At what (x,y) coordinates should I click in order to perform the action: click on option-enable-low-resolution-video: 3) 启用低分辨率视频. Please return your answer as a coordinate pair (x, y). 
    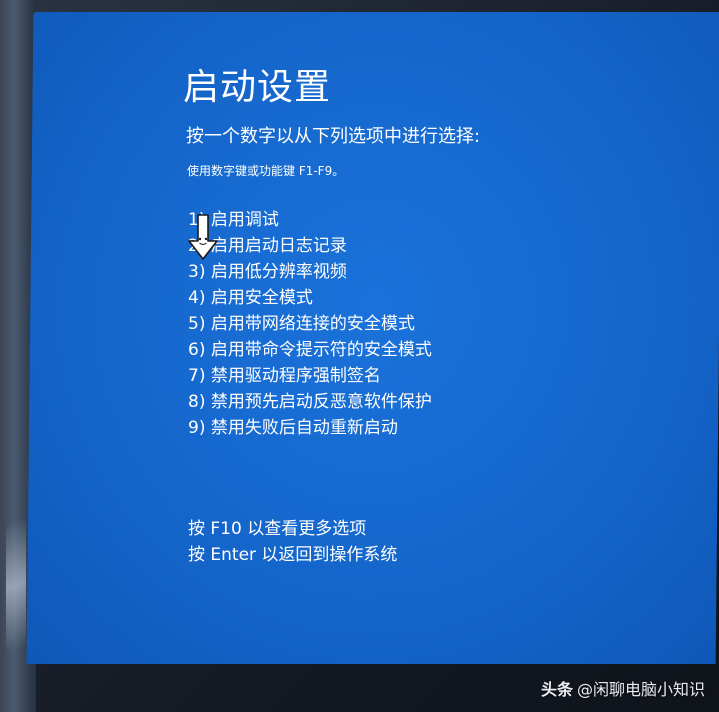
    Looking at the image, I should click on (310, 272).